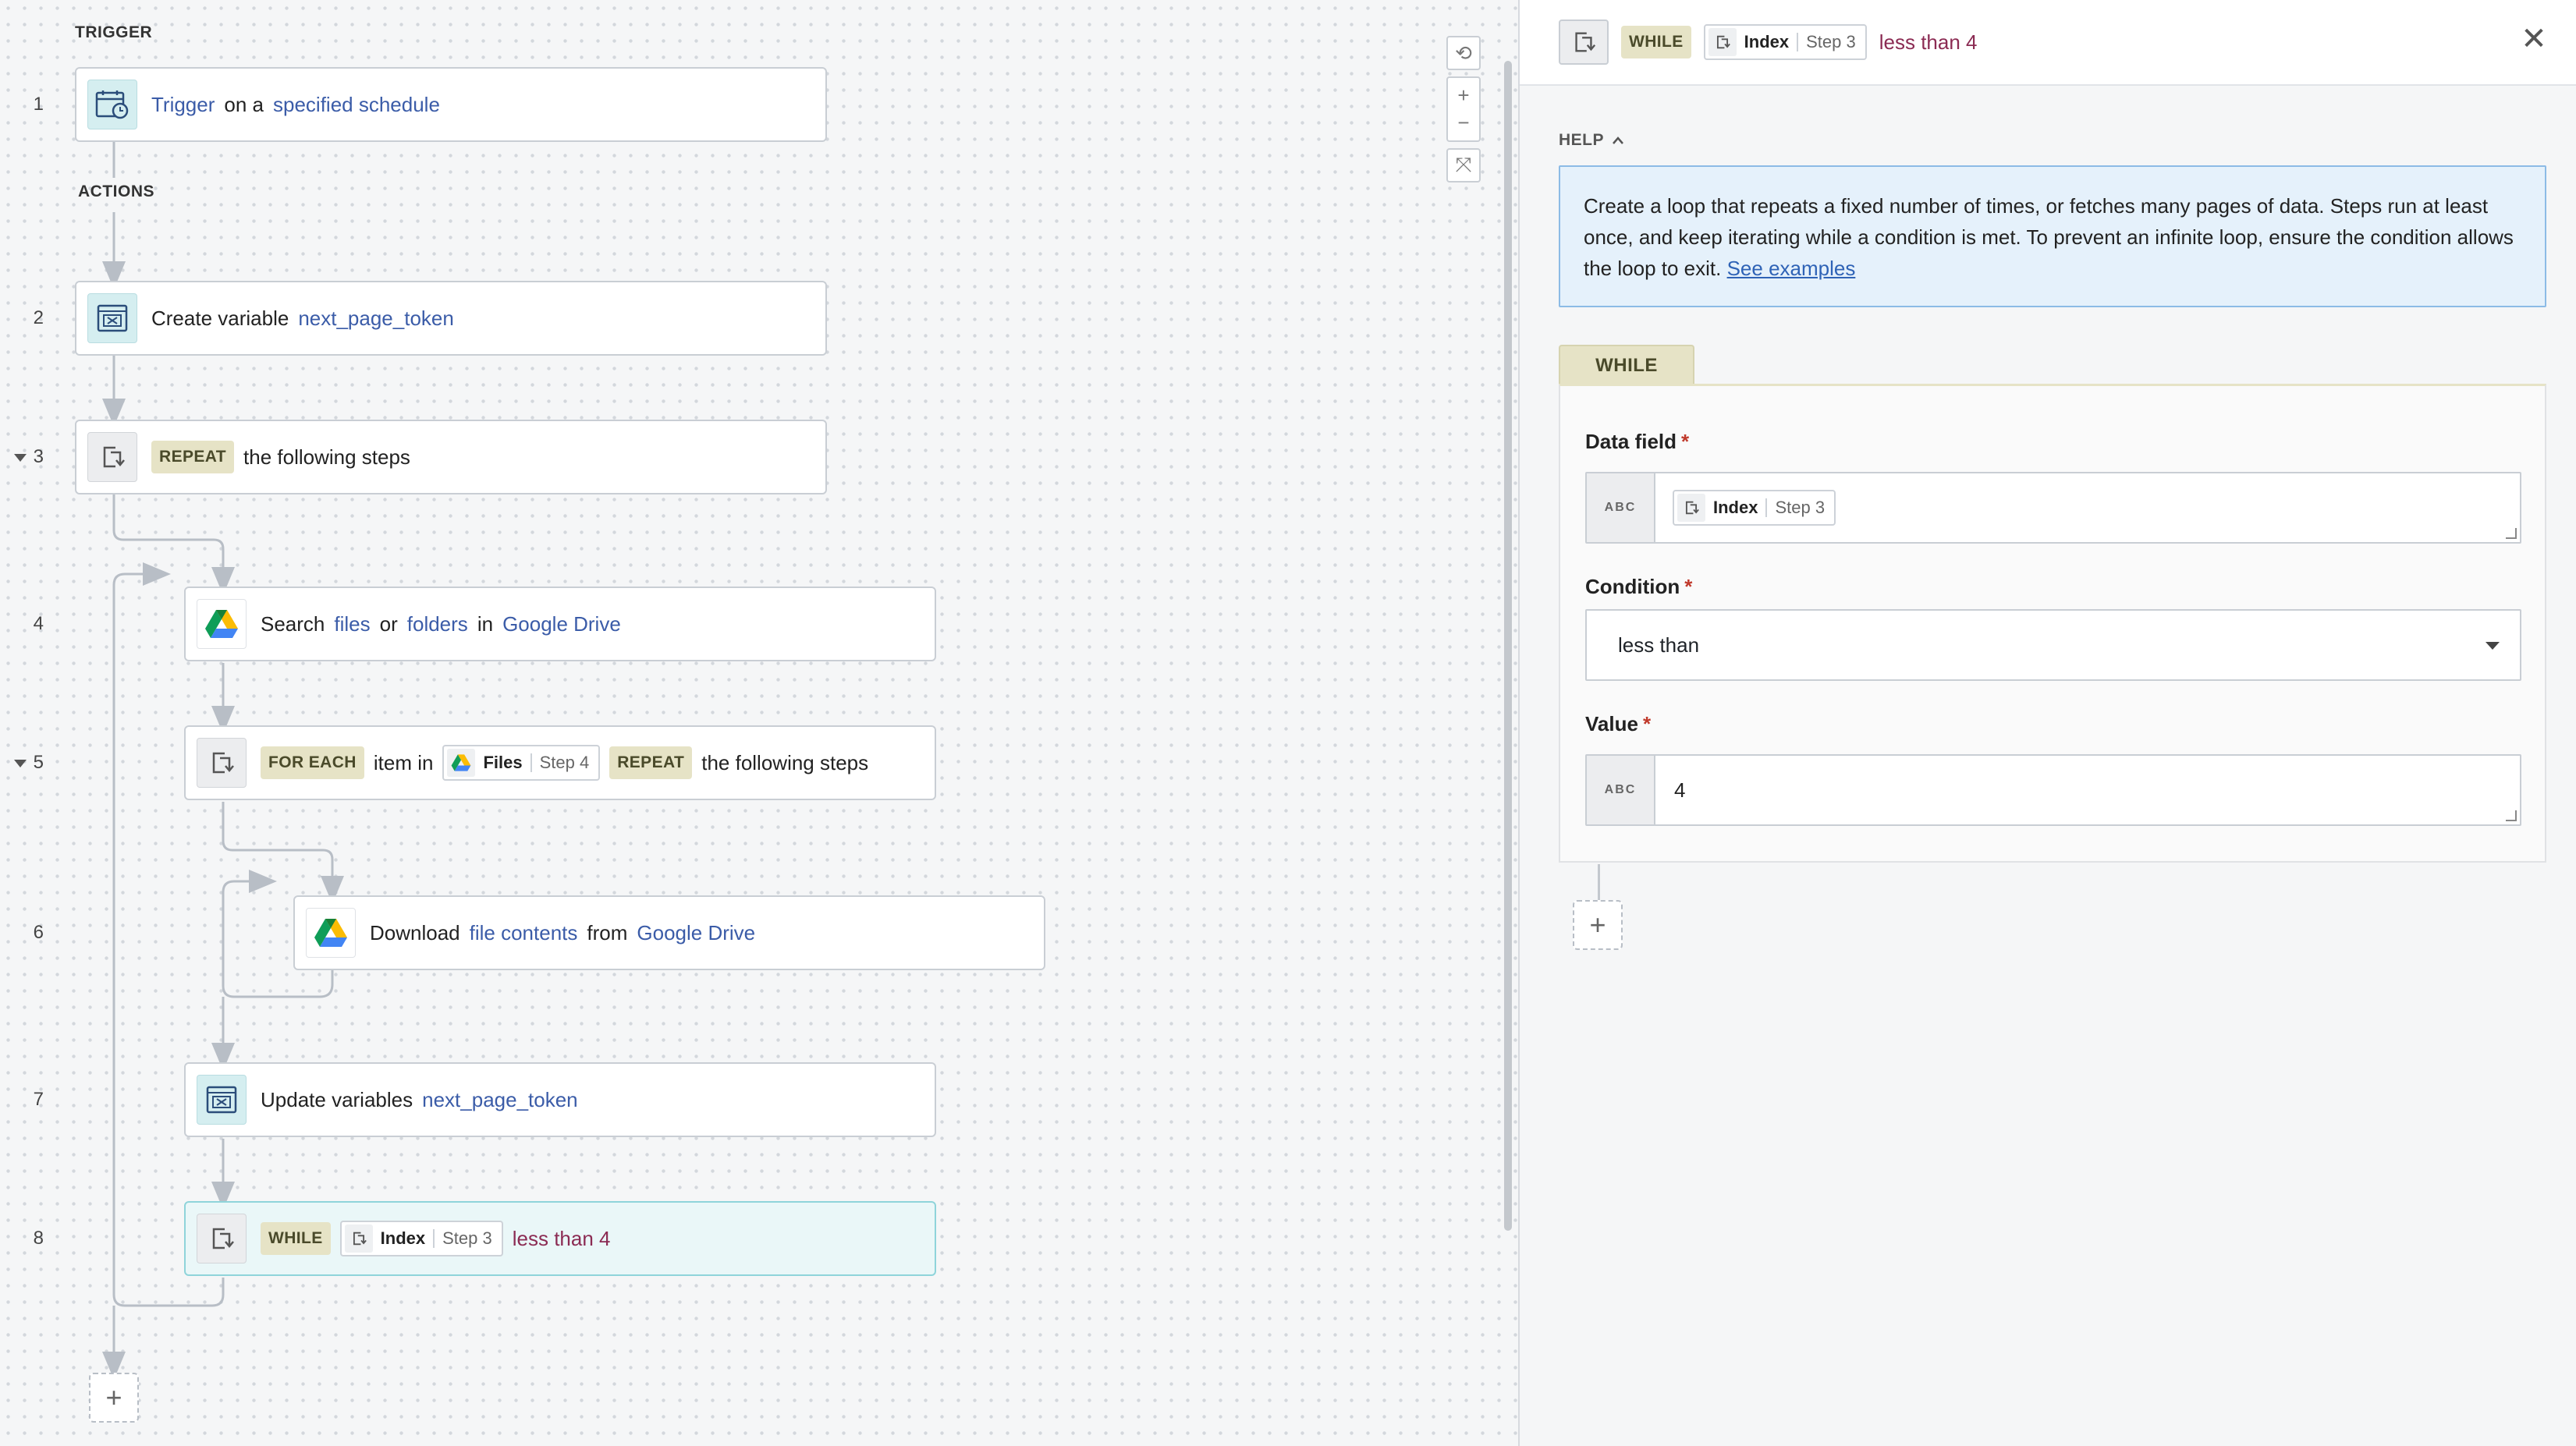 The image size is (2576, 1446). Describe the element at coordinates (1611, 723) in the screenshot. I see `value-label-text: Value` at that location.